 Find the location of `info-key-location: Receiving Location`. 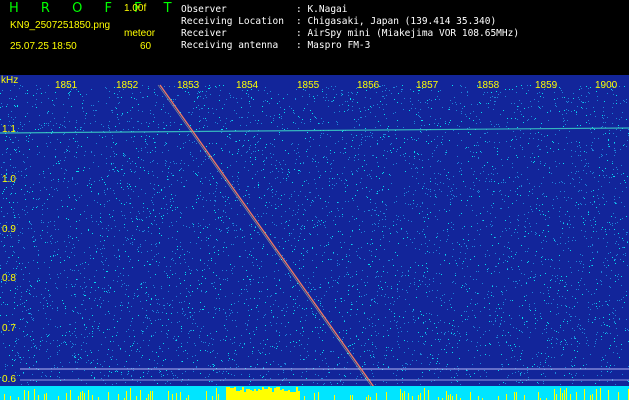

info-key-location: Receiving Location is located at coordinates (232, 21).